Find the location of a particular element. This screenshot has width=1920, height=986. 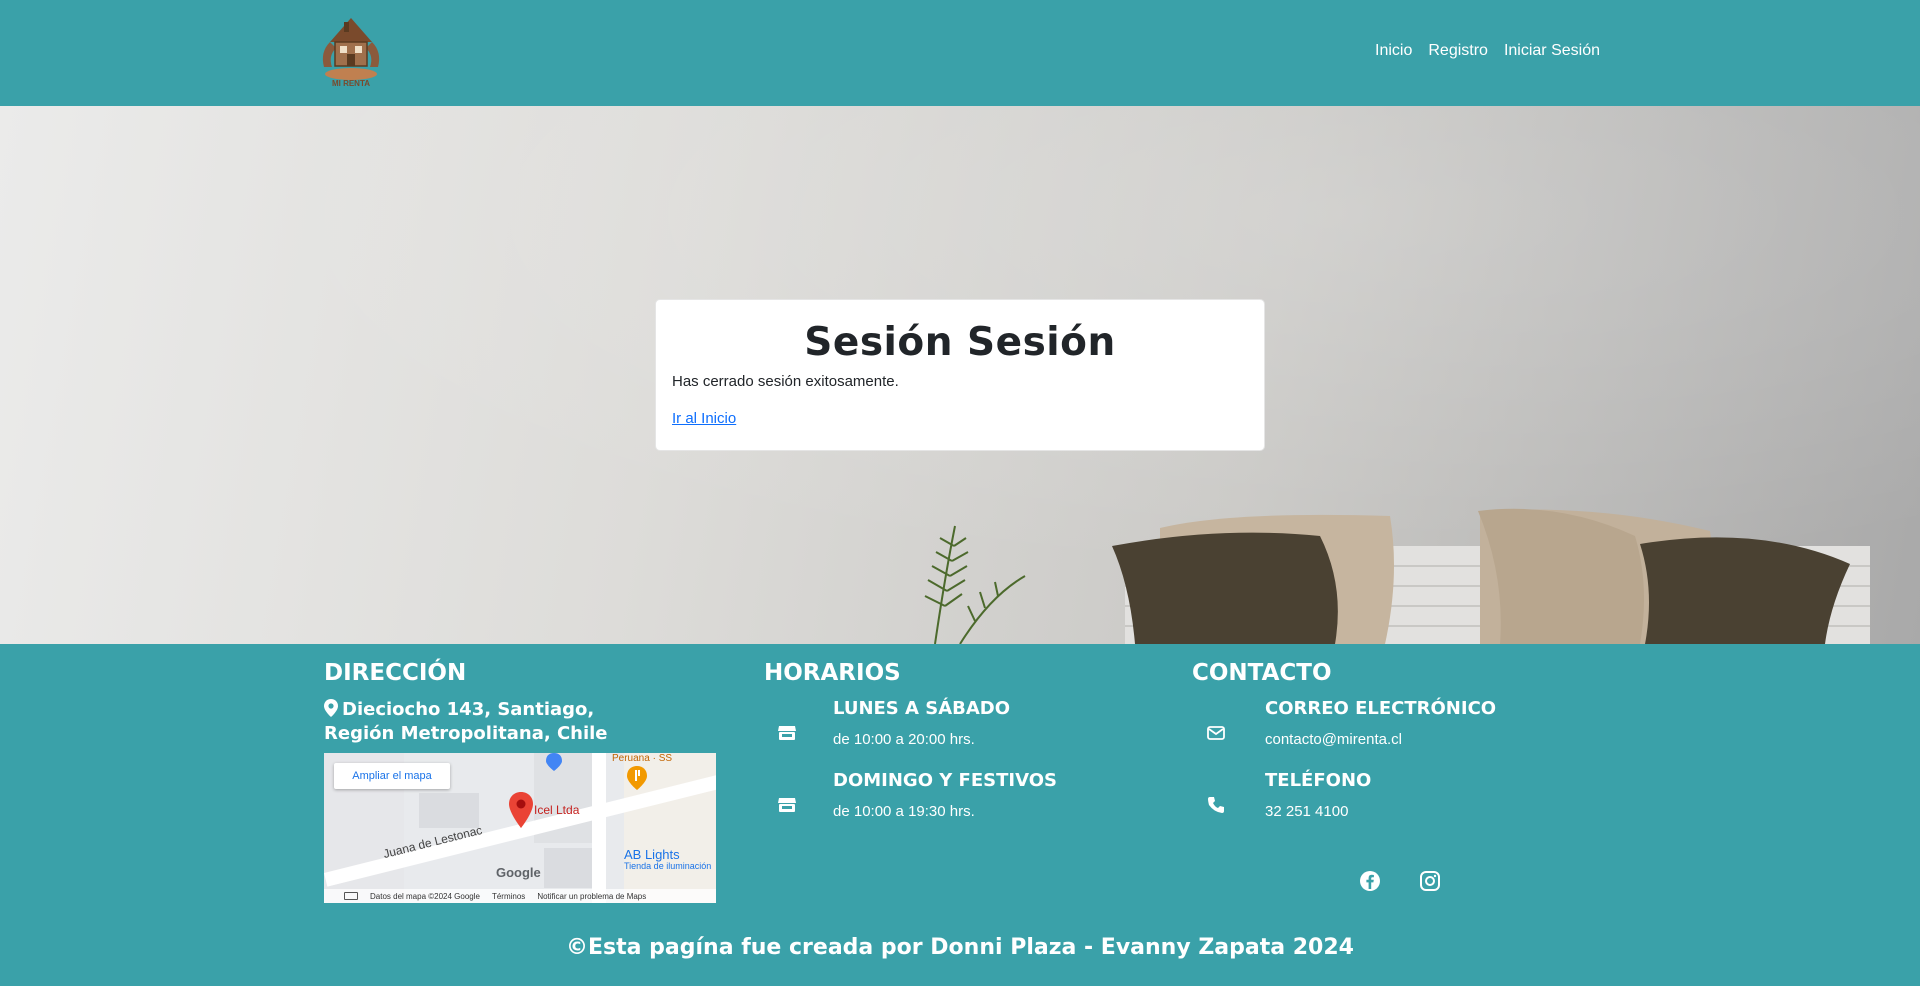

contacto-title: CONTACTO is located at coordinates (1262, 673).